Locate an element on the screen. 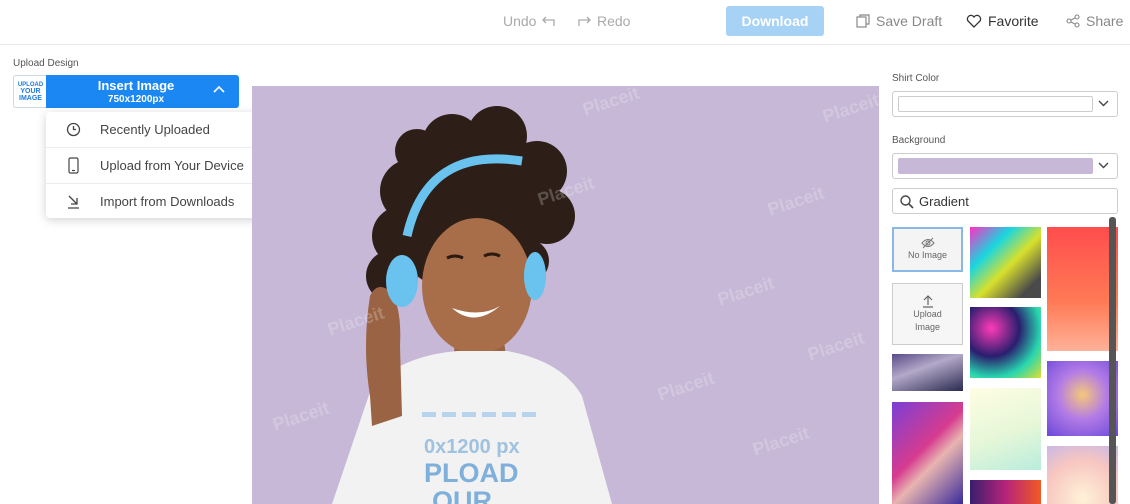  save-draft-button: Save Draft is located at coordinates (899, 21).